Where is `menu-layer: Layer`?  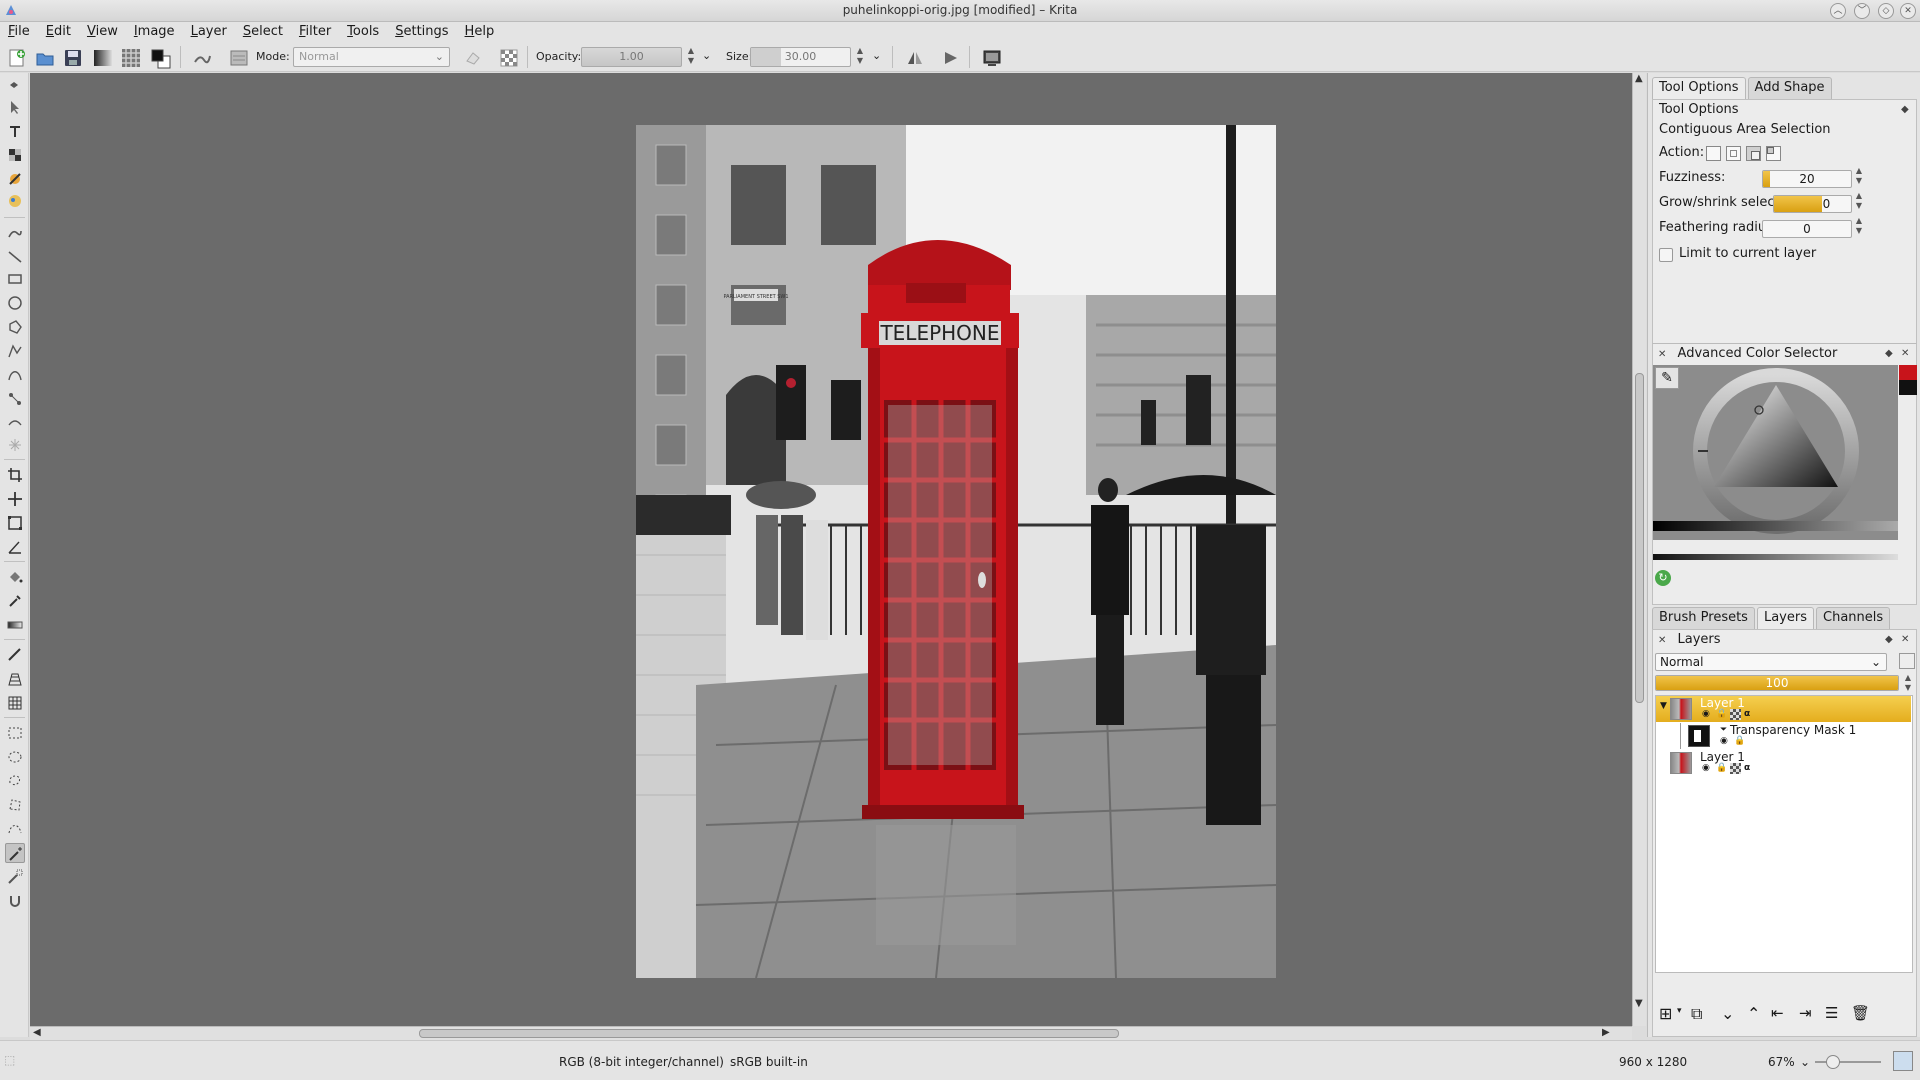
menu-layer: Layer is located at coordinates (209, 32).